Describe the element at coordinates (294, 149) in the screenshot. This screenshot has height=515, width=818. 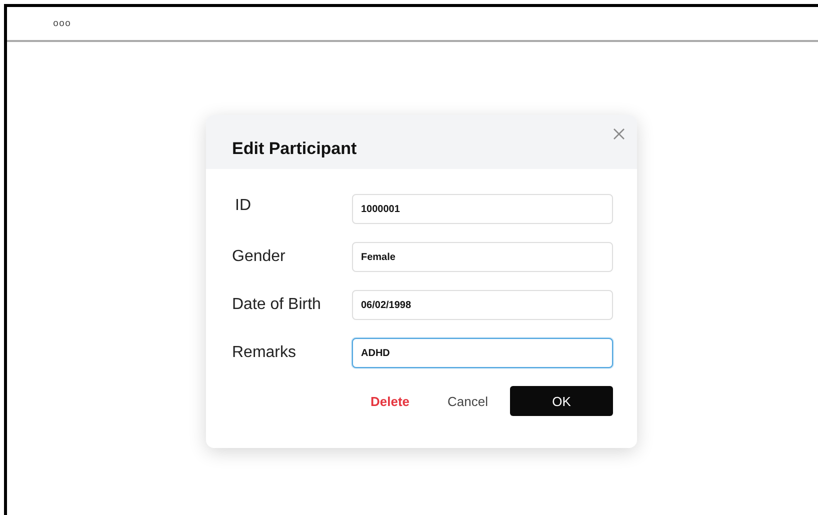
I see `dialog-title: Edit Participant` at that location.